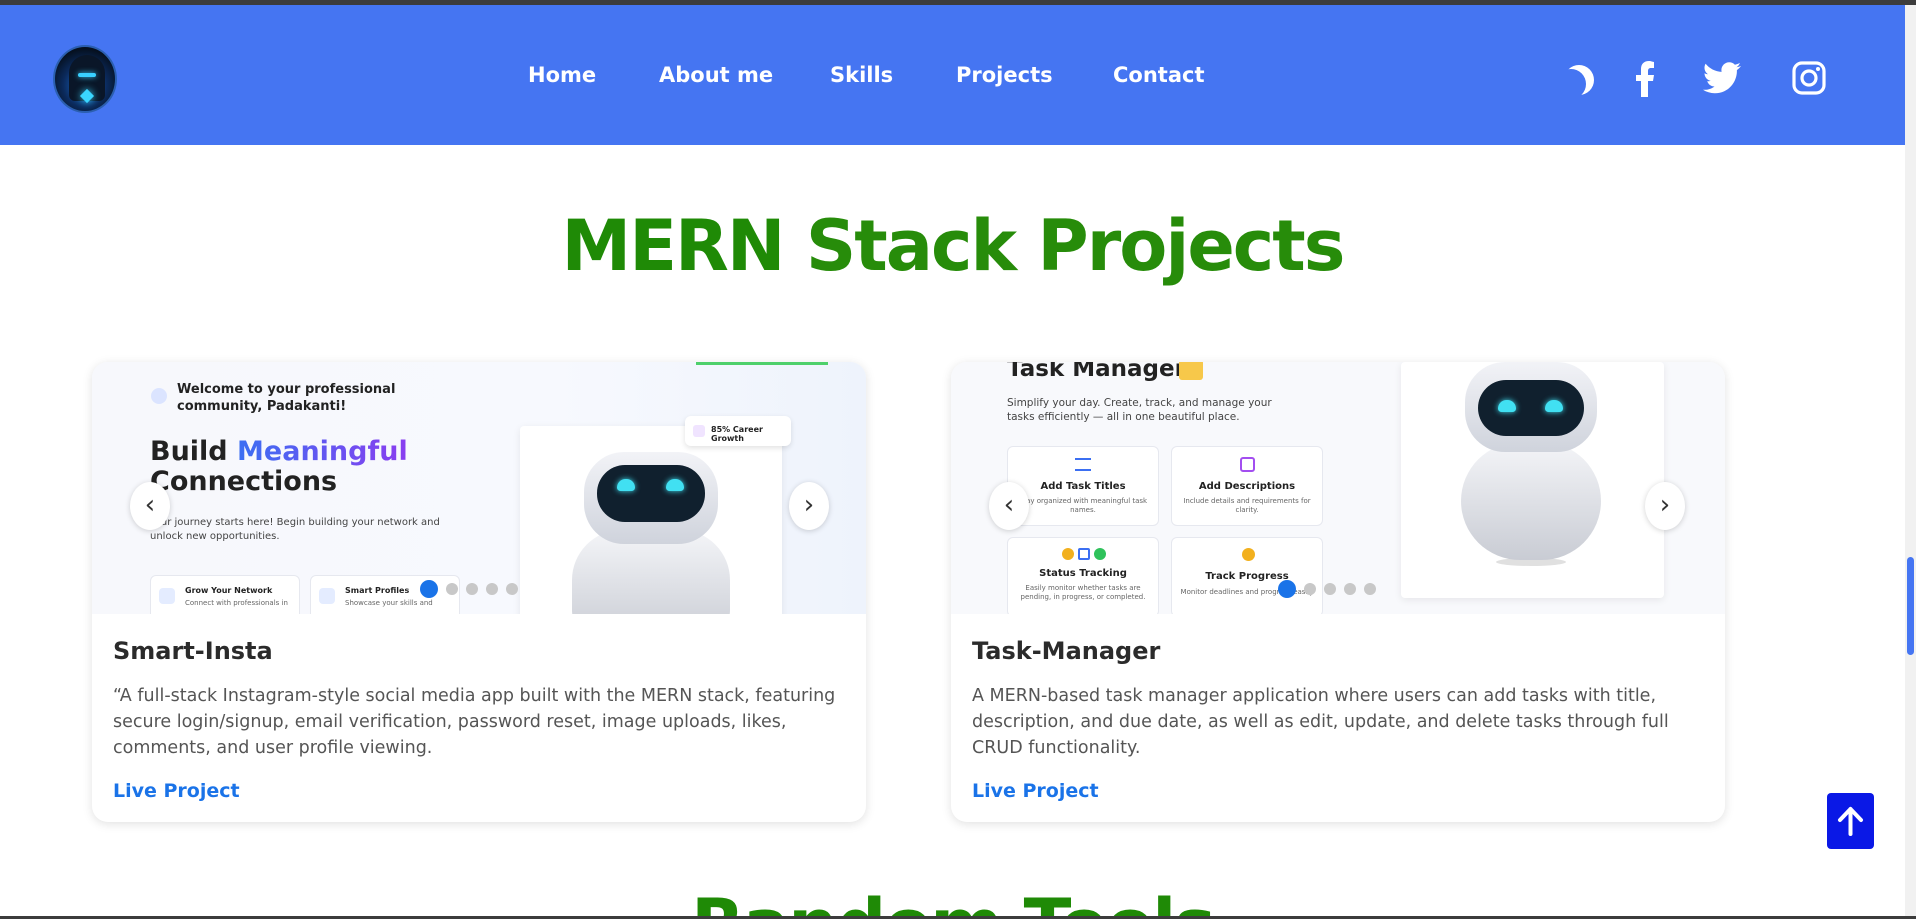 This screenshot has height=919, width=1916. What do you see at coordinates (87, 75) in the screenshot?
I see `logo-glowing-eyes` at bounding box center [87, 75].